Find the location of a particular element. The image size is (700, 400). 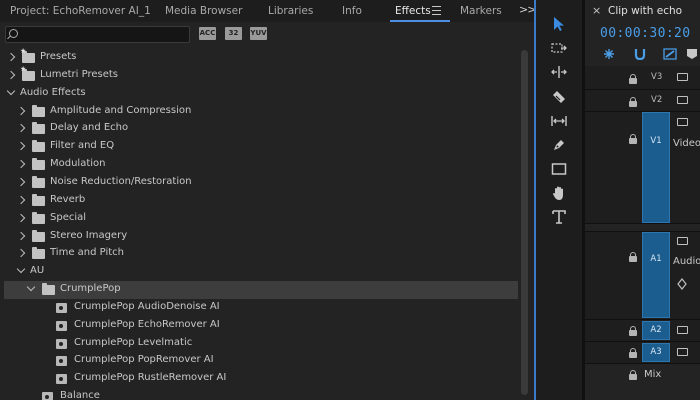

folder-icon is located at coordinates (38, 128).